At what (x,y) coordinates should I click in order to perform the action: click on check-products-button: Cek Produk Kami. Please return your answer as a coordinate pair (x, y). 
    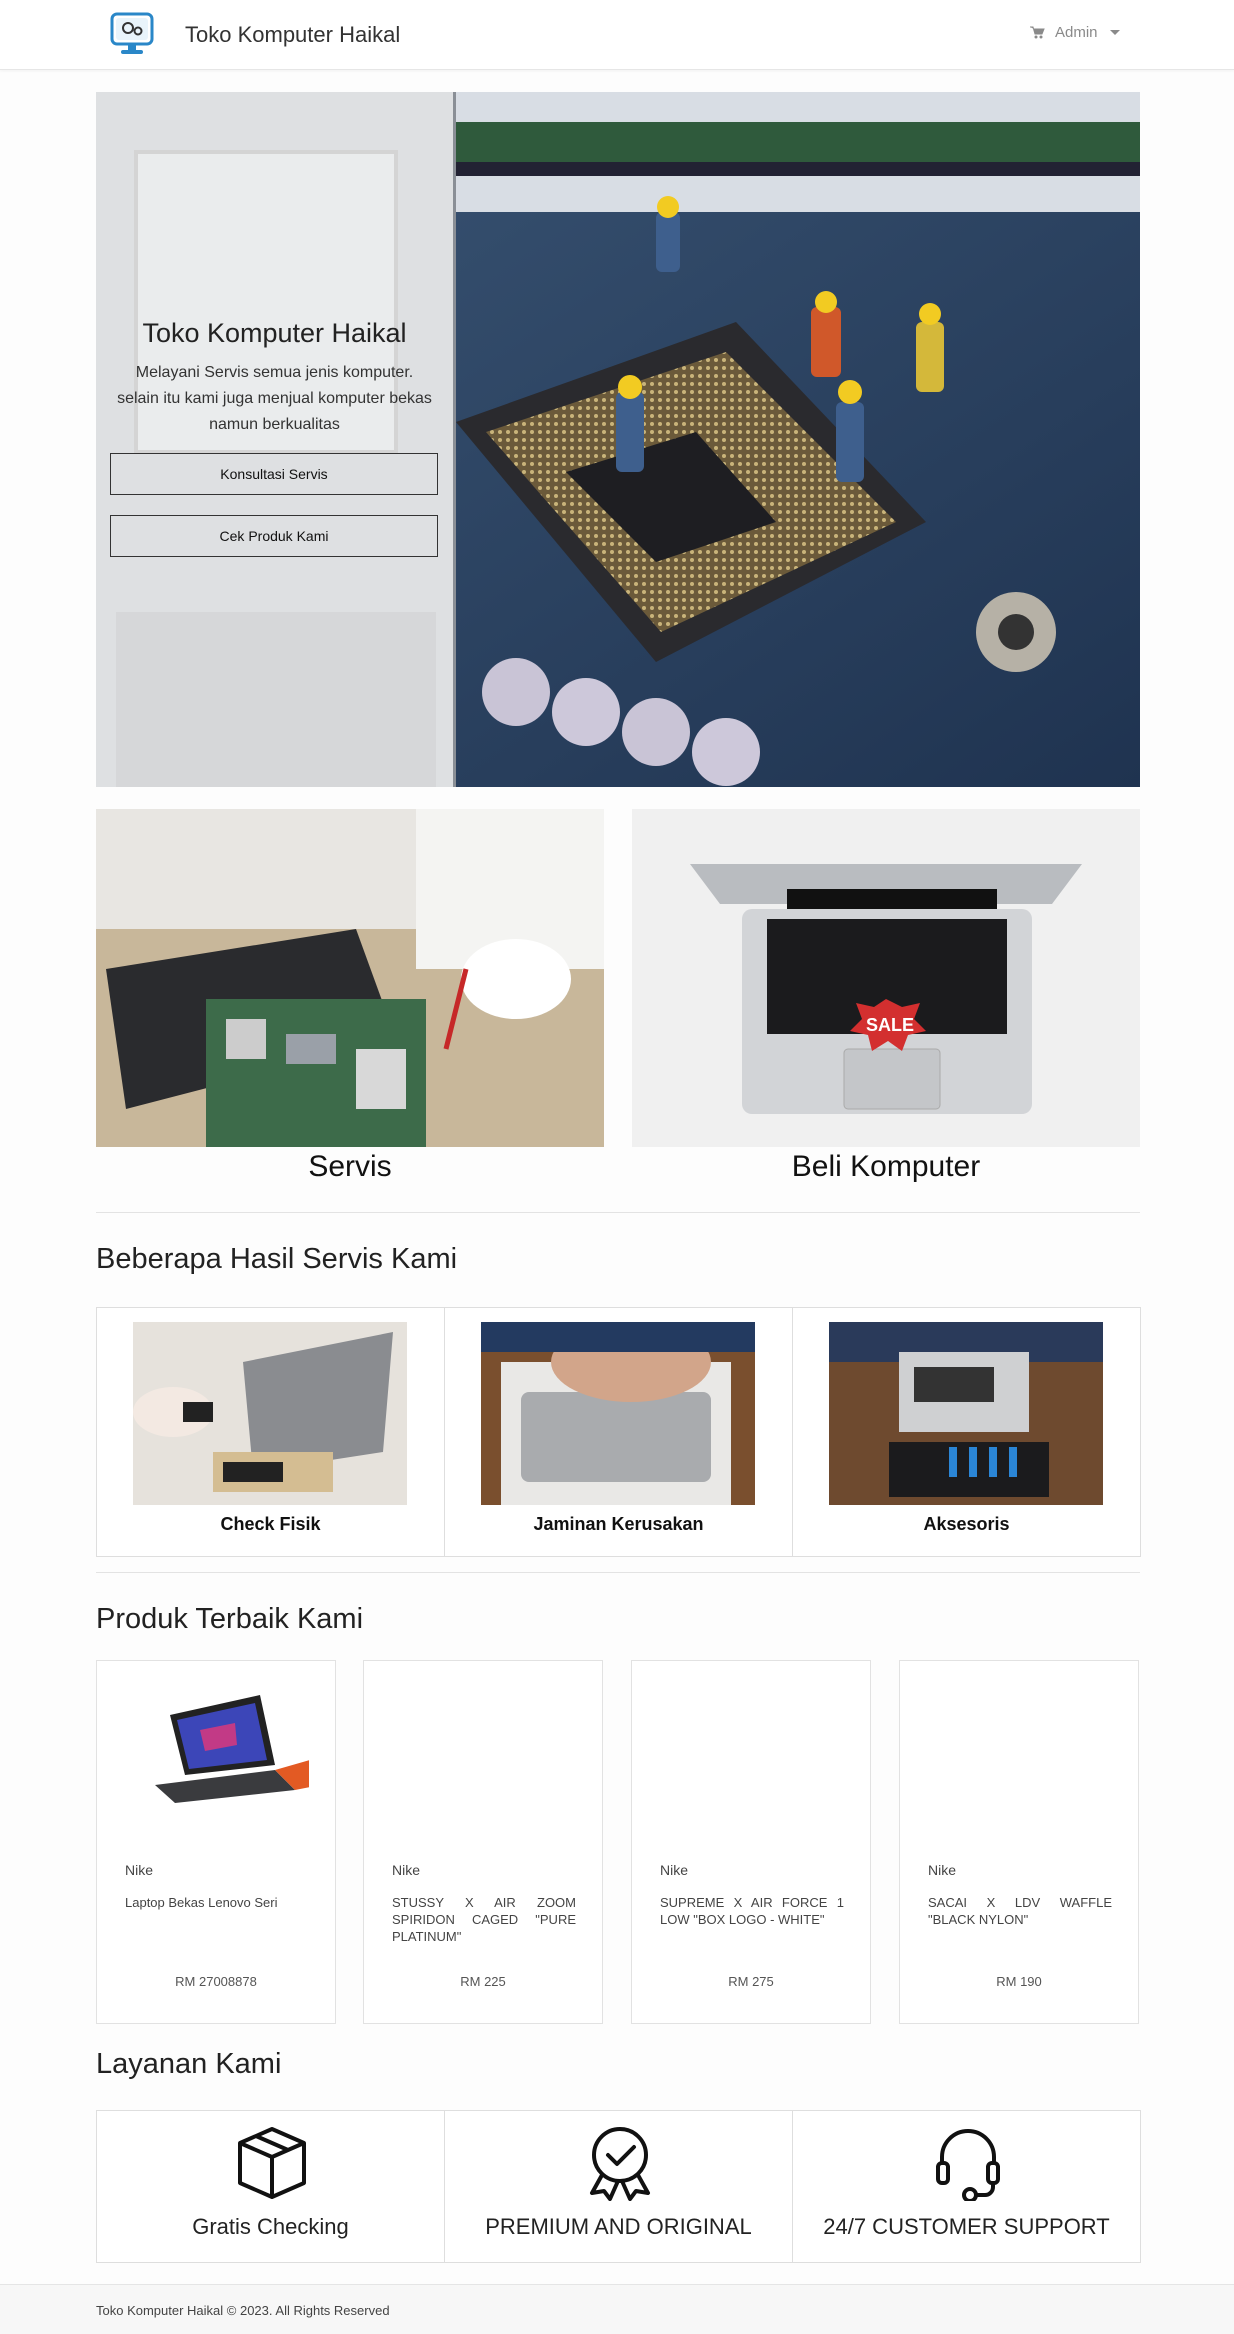
    Looking at the image, I should click on (274, 536).